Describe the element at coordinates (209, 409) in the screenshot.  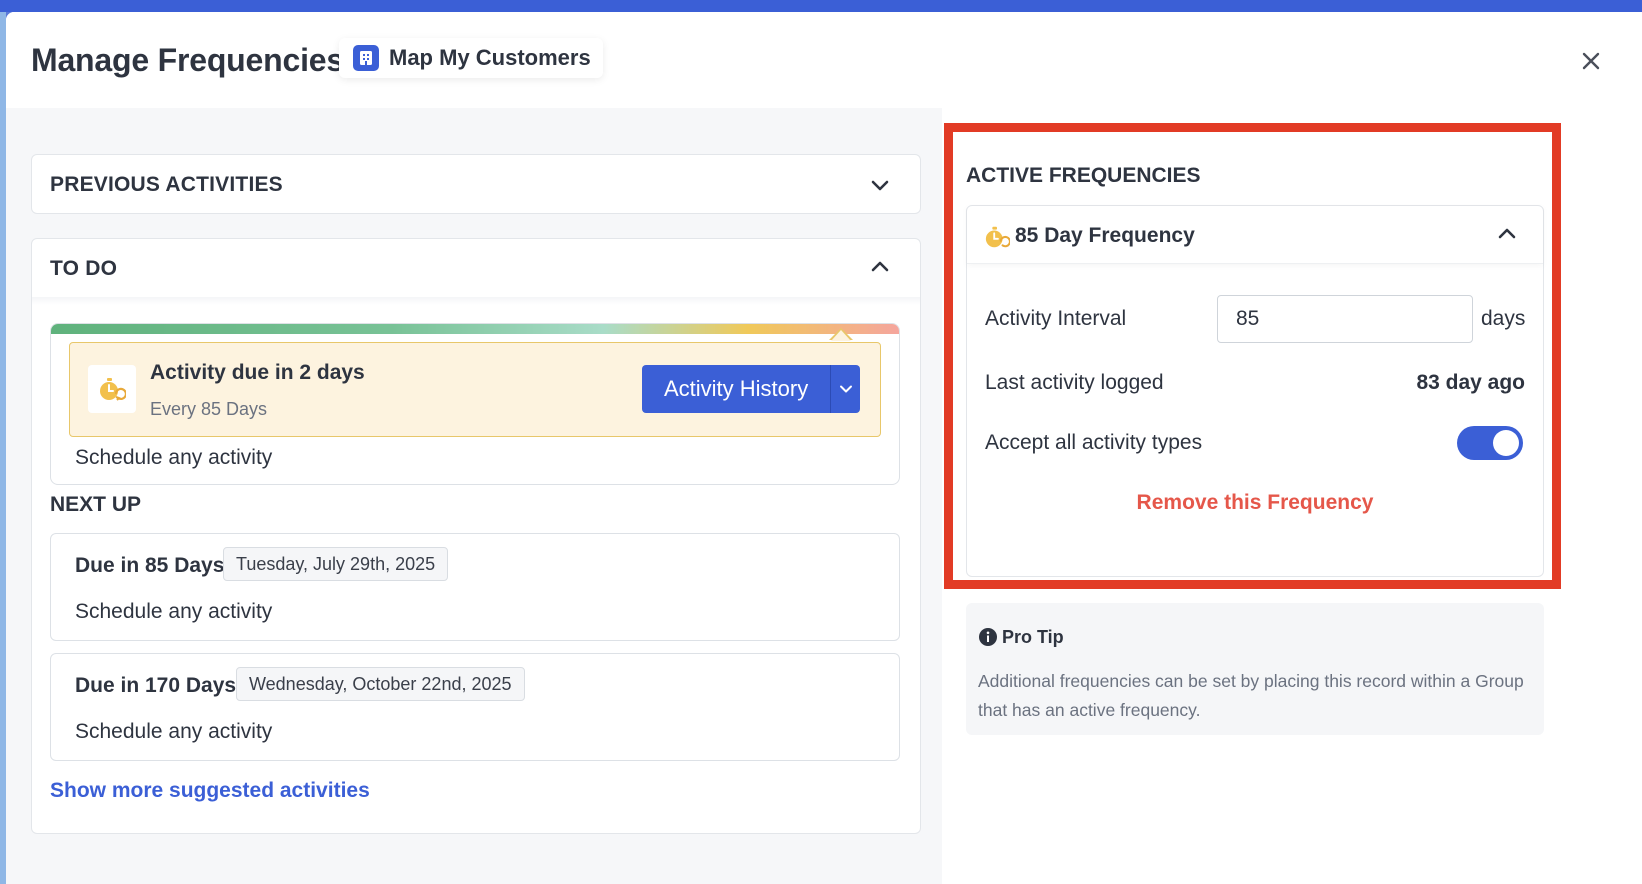
I see `due-recurrence: Every 85 Days` at that location.